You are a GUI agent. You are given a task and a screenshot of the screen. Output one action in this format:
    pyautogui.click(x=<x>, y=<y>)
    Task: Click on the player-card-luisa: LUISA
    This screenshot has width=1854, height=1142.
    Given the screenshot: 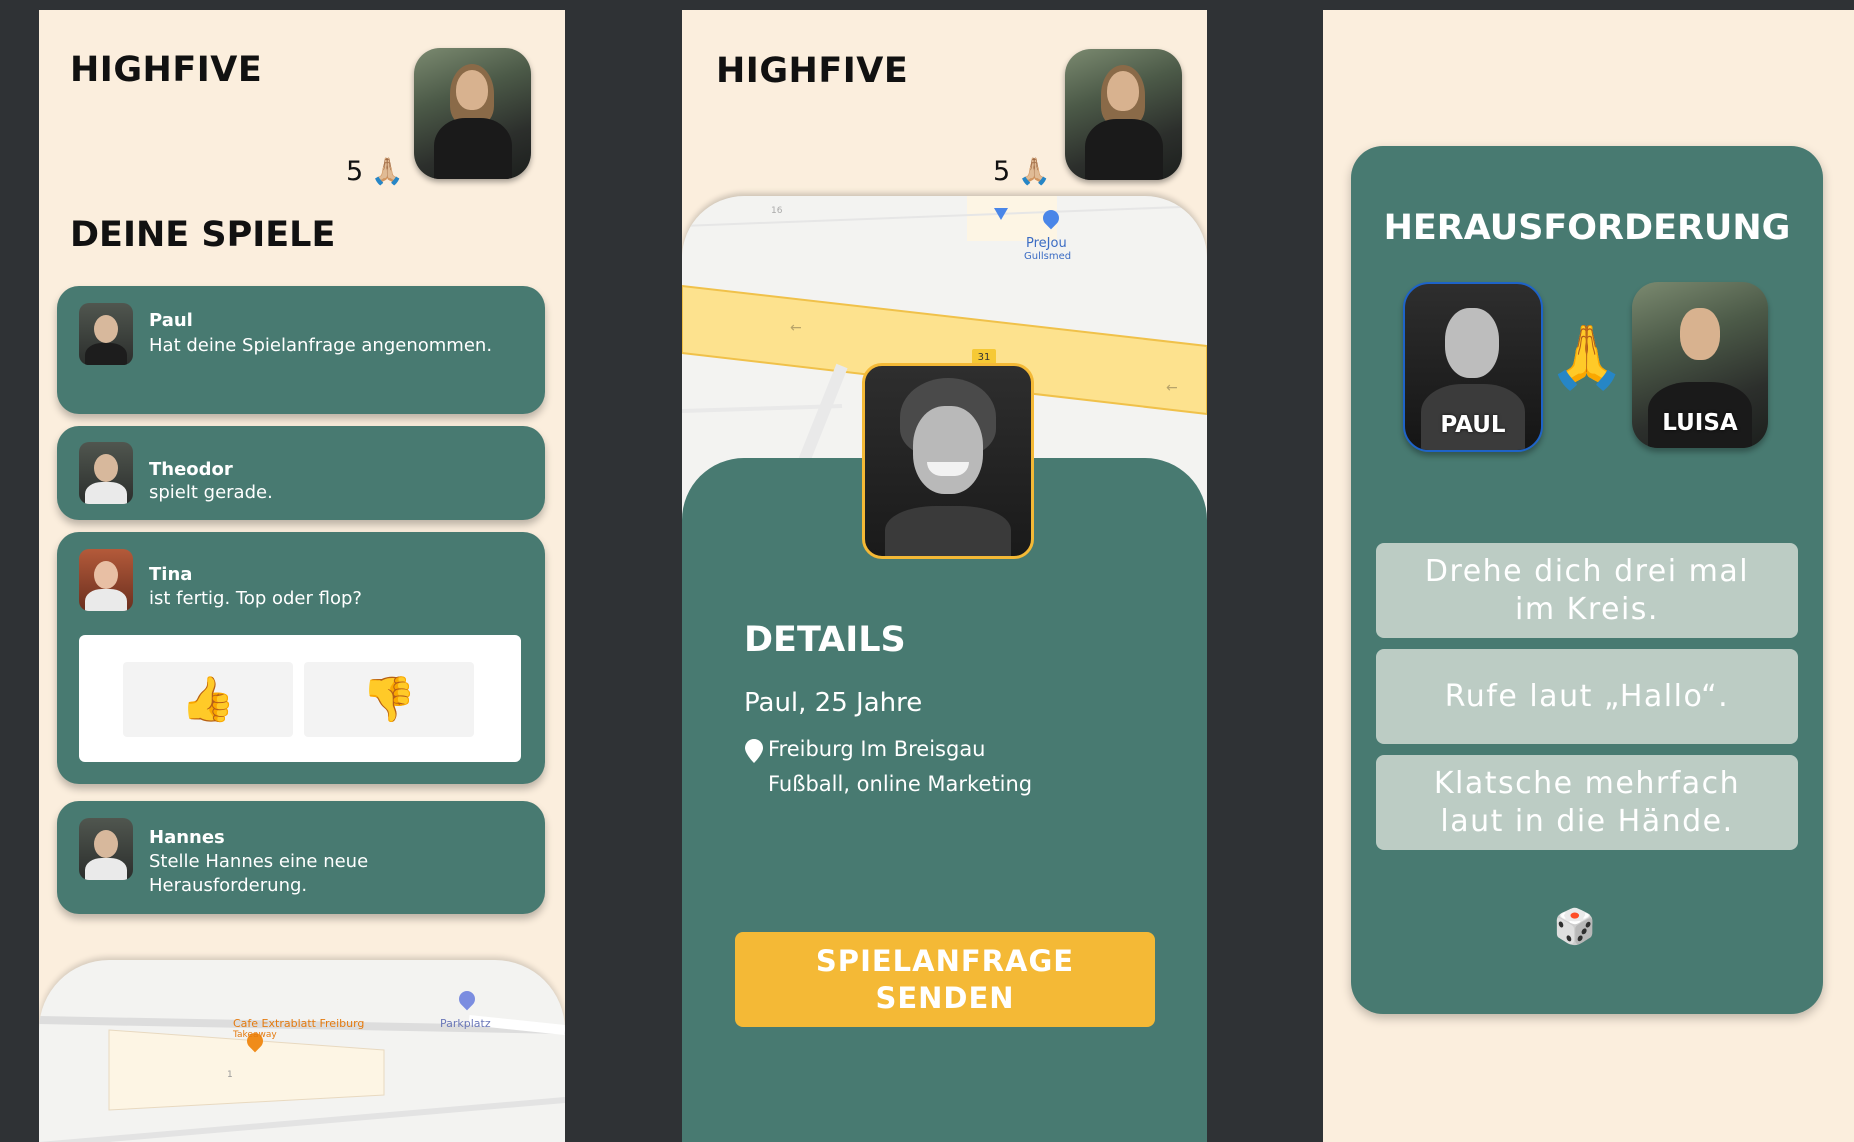 What is the action you would take?
    pyautogui.click(x=1700, y=365)
    